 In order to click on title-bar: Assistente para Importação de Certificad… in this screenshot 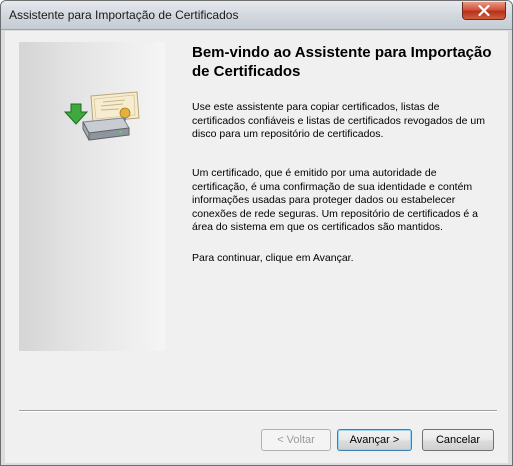, I will do `click(256, 15)`.